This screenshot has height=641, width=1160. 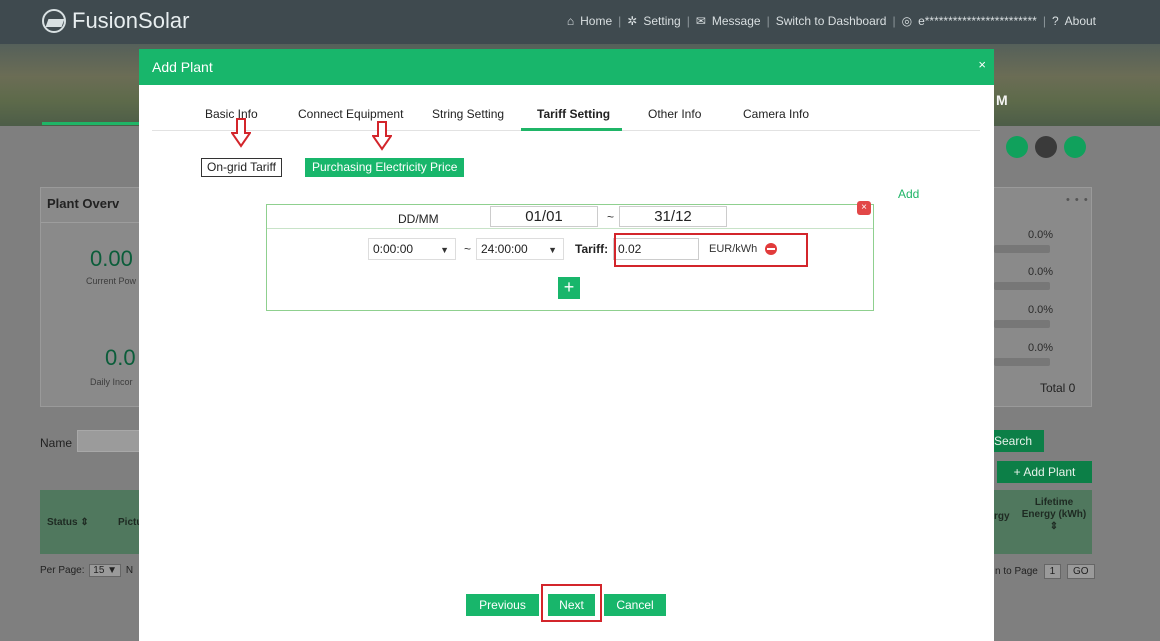 I want to click on search-button: Search, so click(x=1018, y=441).